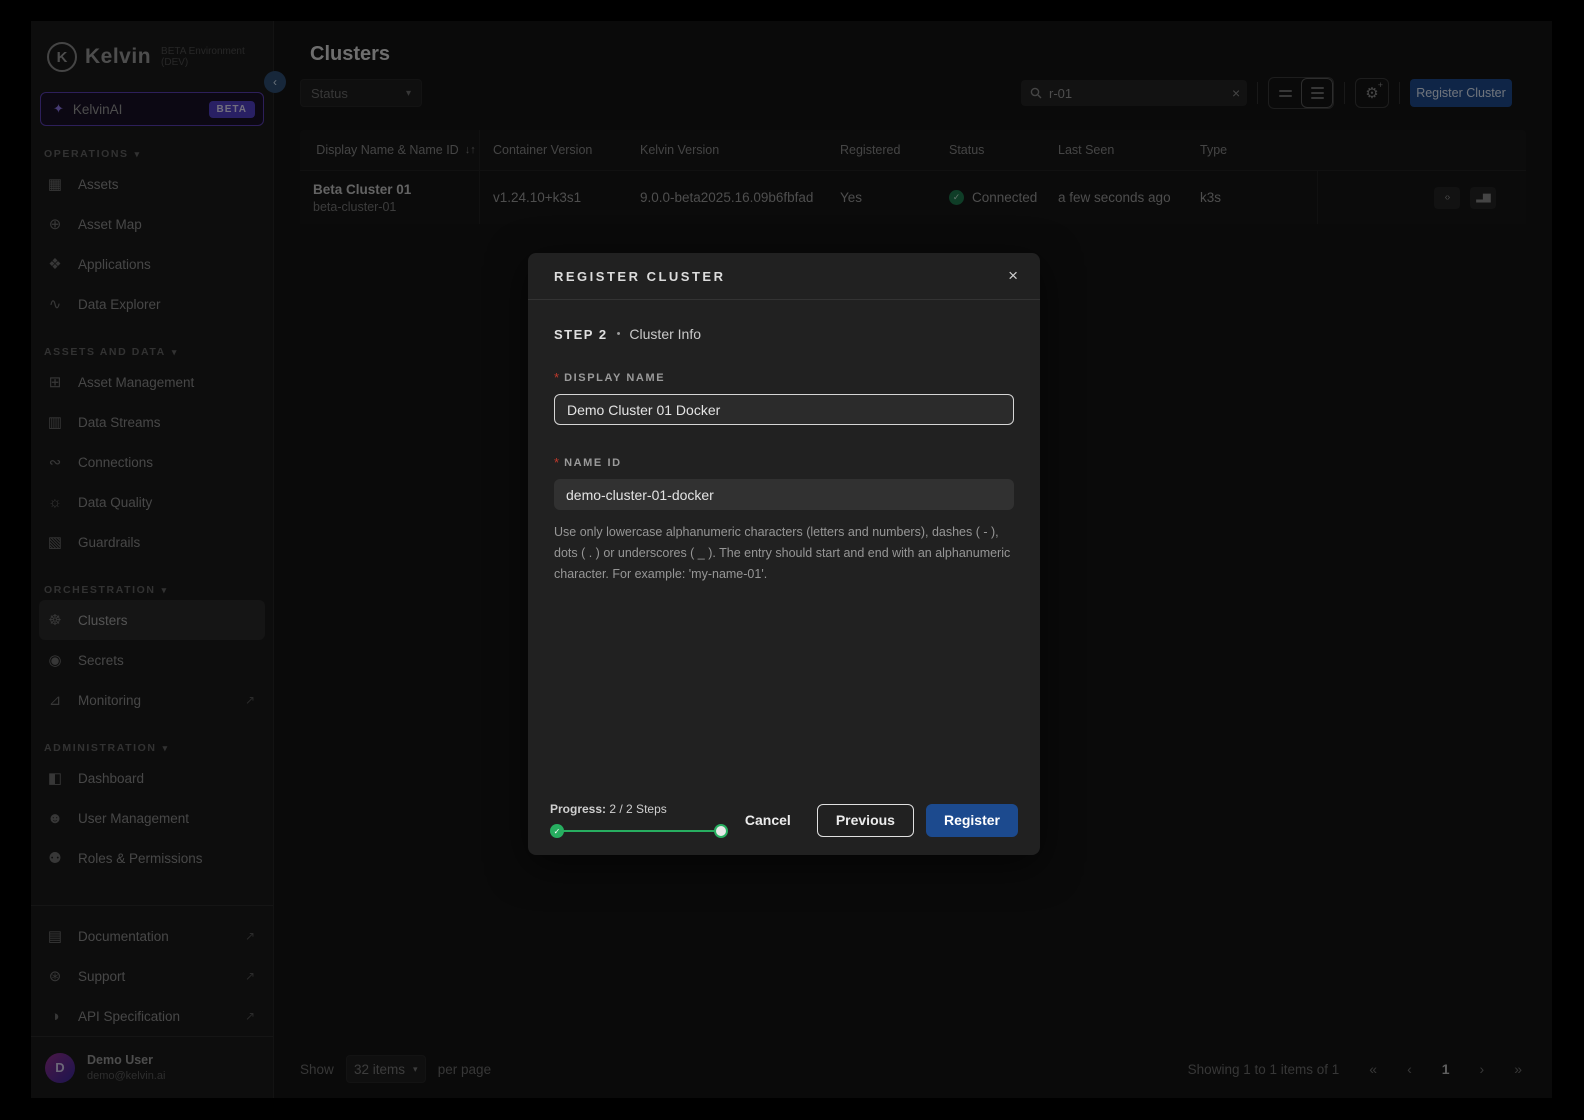 The height and width of the screenshot is (1120, 1584). Describe the element at coordinates (784, 409) in the screenshot. I see `display-name-field` at that location.